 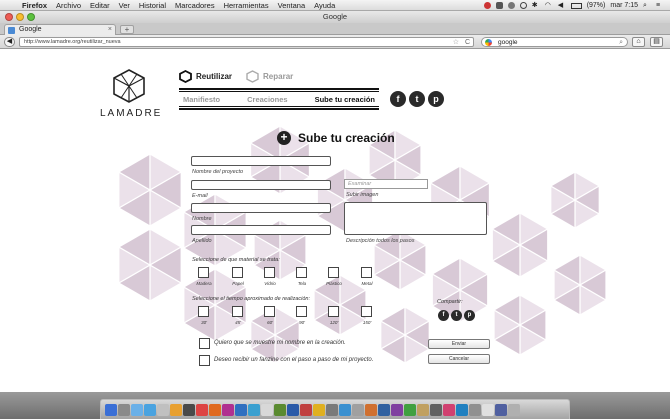 What do you see at coordinates (443, 315) in the screenshot?
I see `share-facebook-icon: f` at bounding box center [443, 315].